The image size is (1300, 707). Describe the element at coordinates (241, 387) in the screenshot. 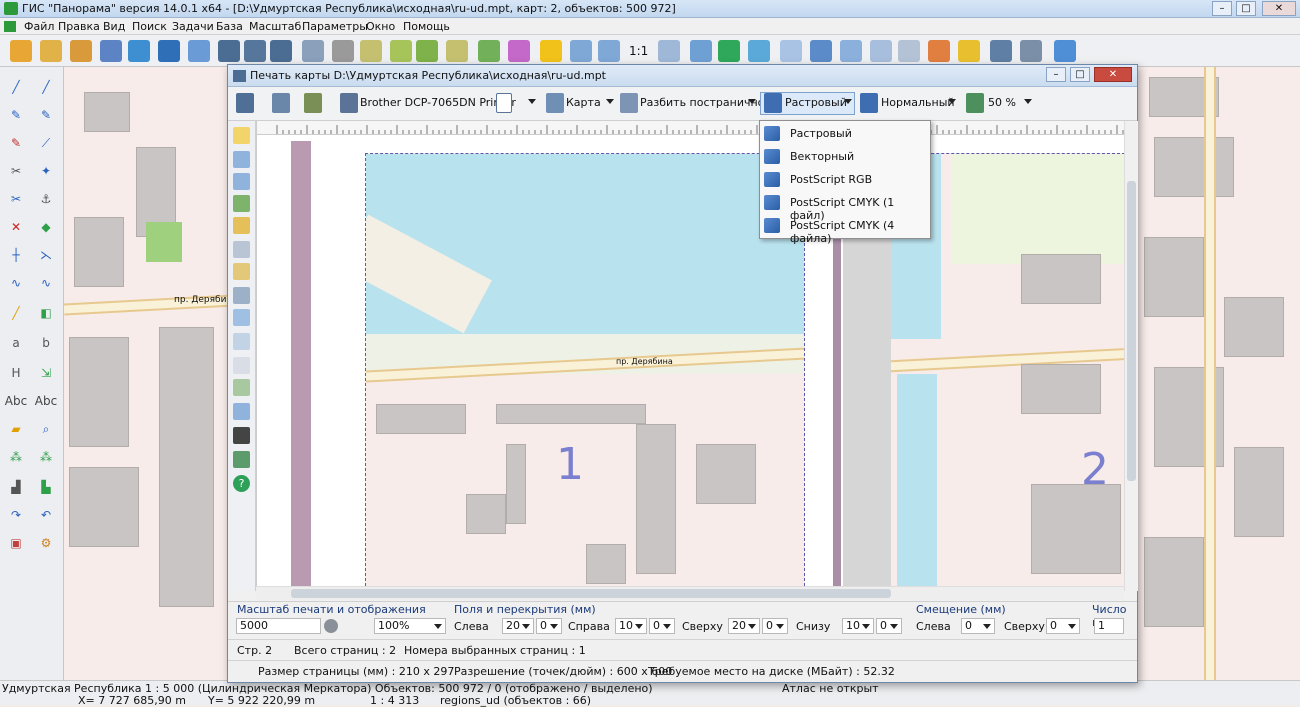

I see `legend-icon` at that location.